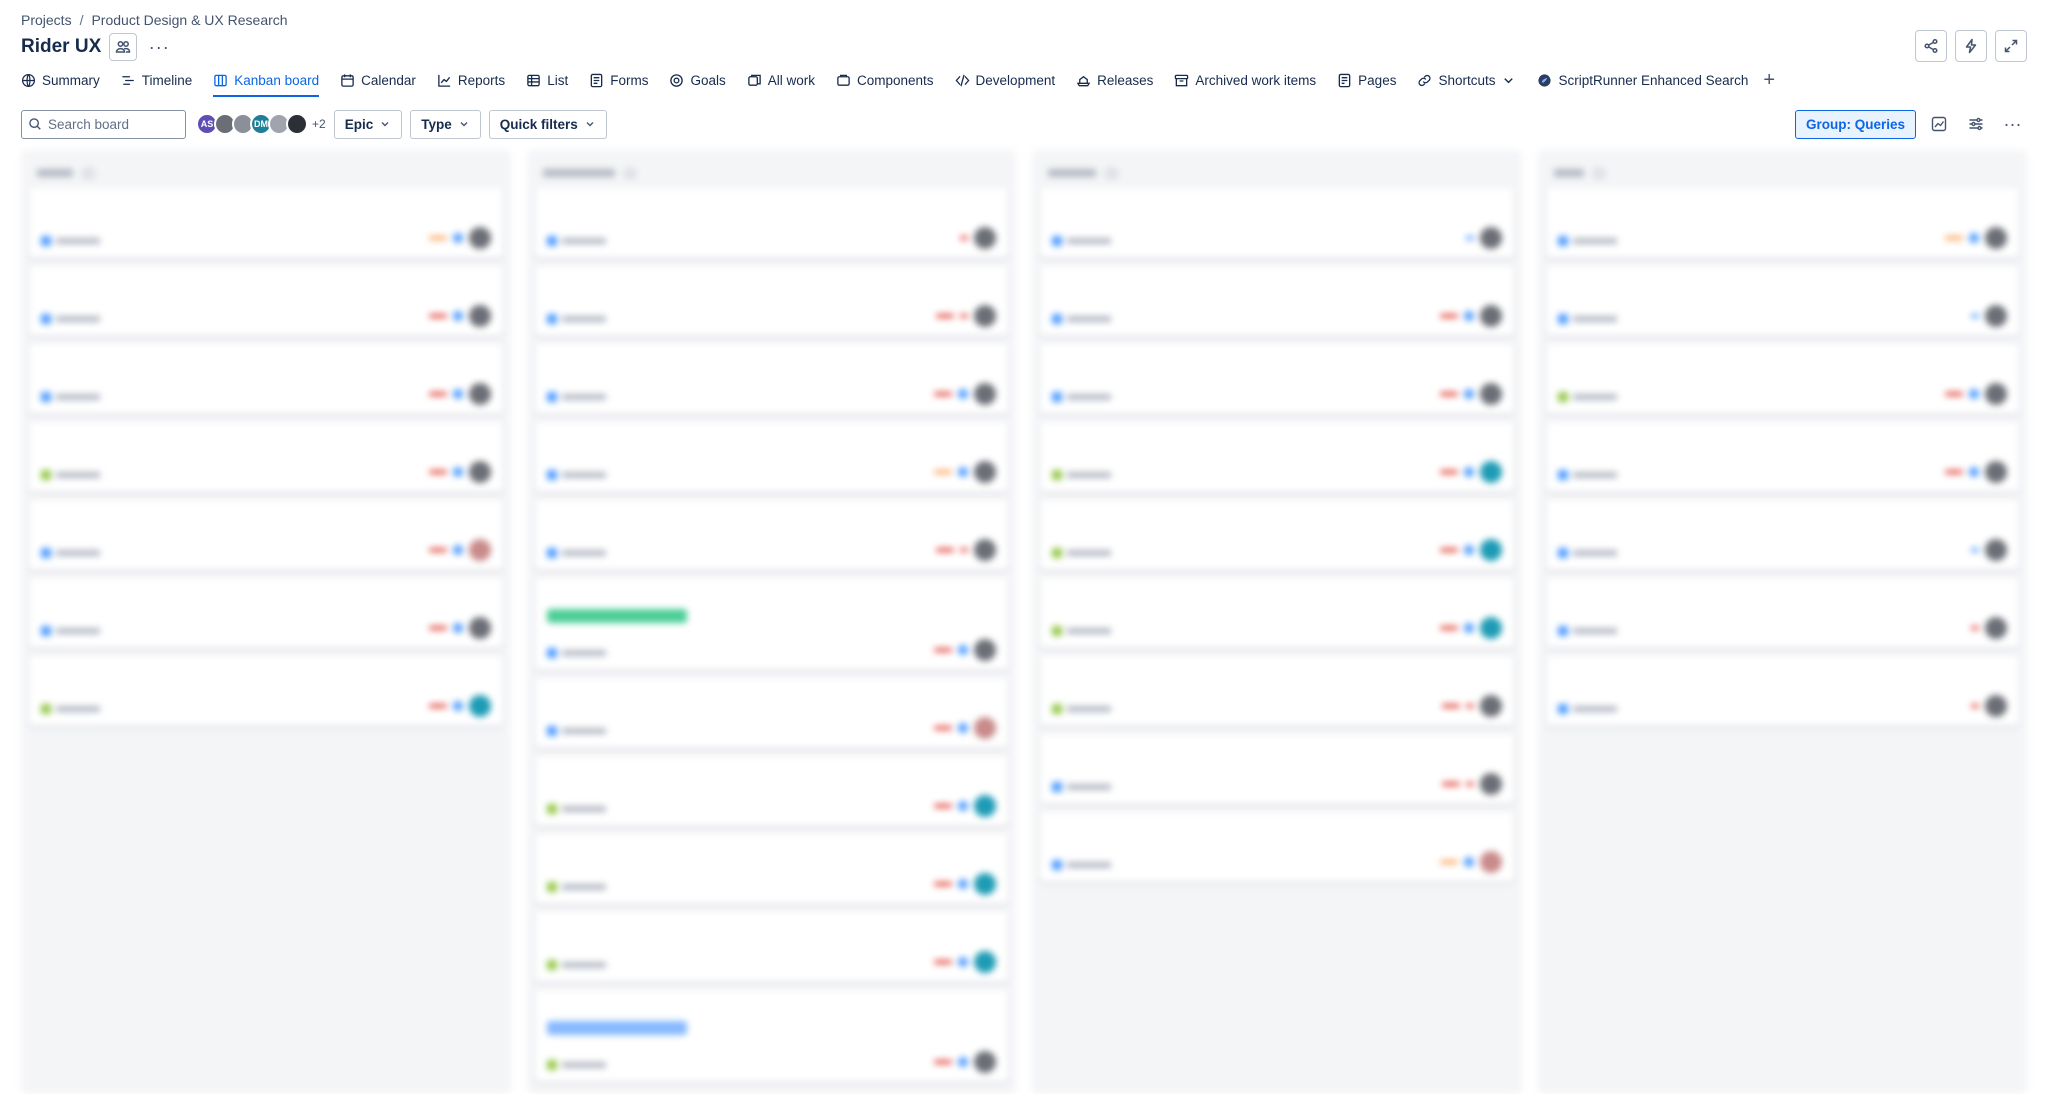  What do you see at coordinates (547, 124) in the screenshot?
I see `quick-filters: Quick filters` at bounding box center [547, 124].